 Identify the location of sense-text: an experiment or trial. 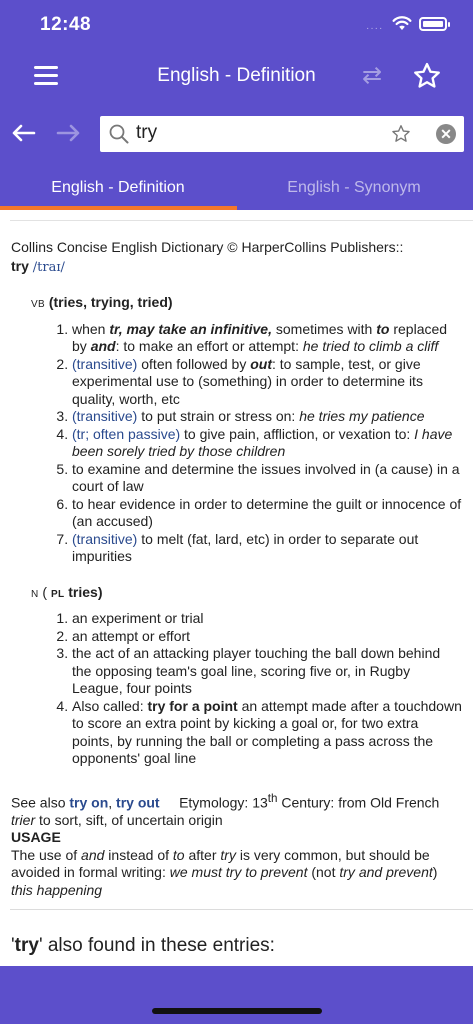
(138, 618).